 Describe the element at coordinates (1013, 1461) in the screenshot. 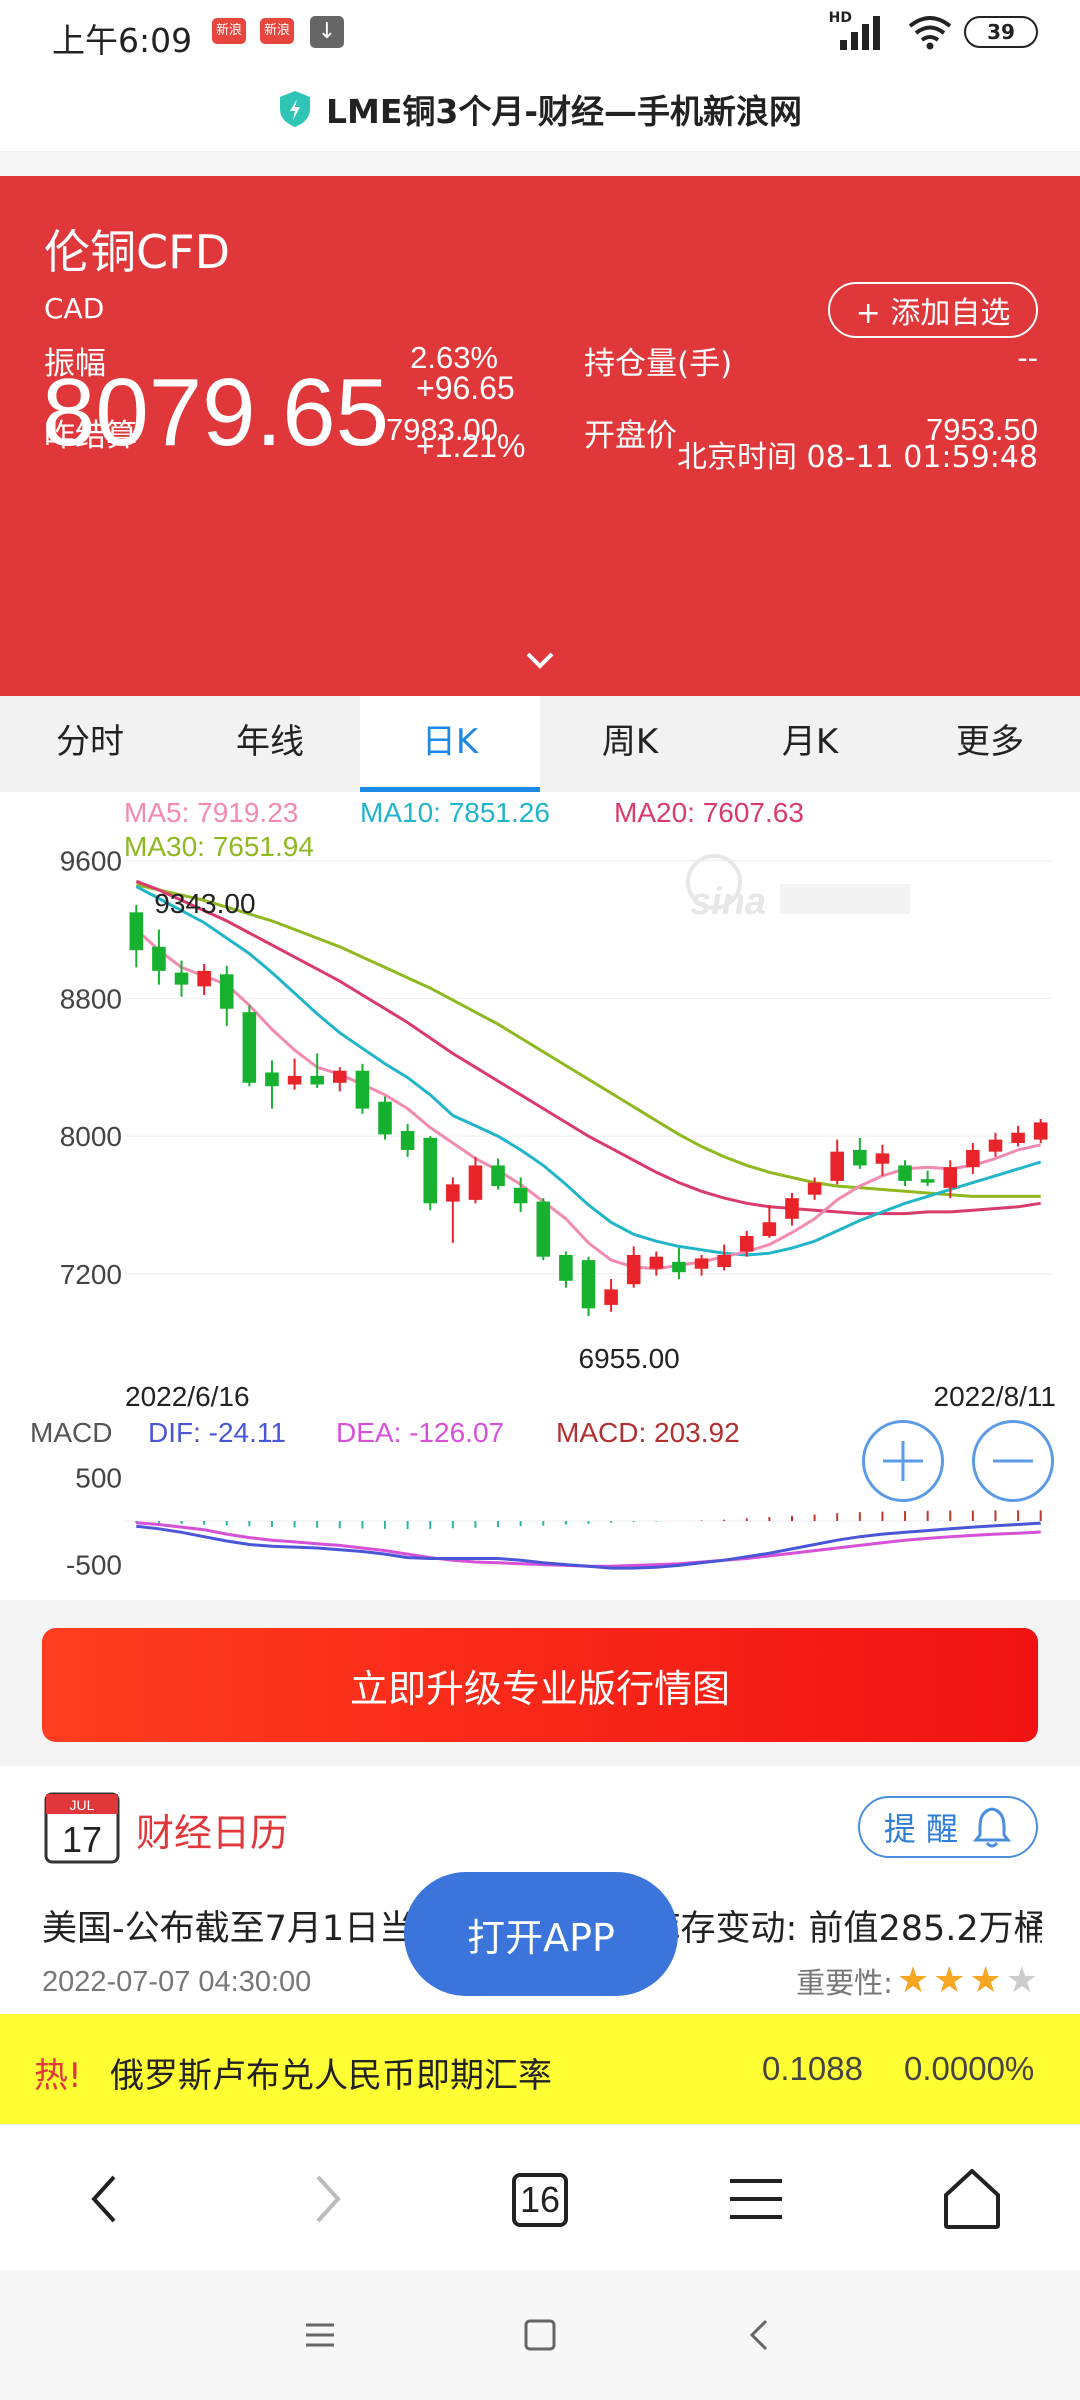

I see `zoom-out-button` at that location.